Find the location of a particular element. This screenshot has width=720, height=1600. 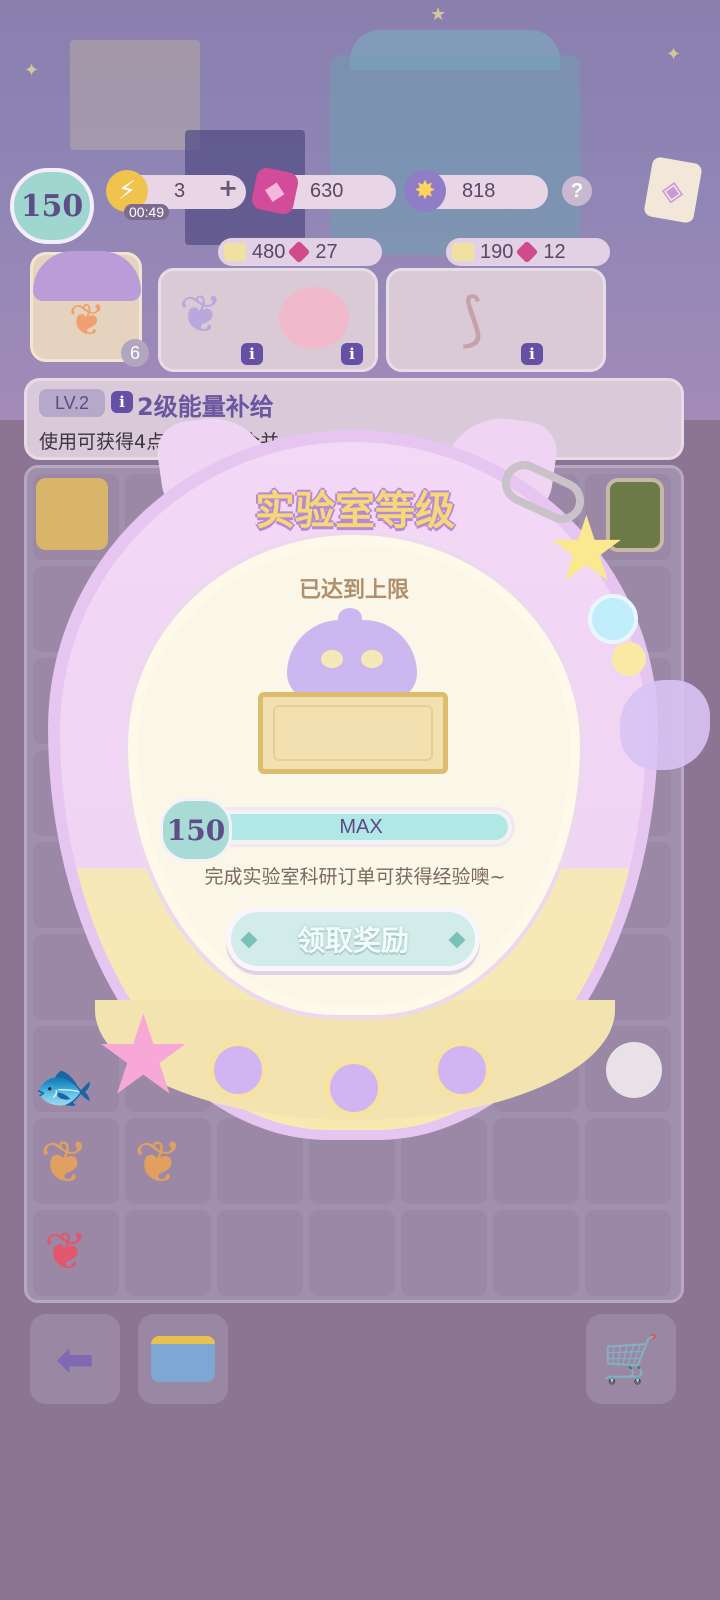

pink-star-charm-icon: ★ is located at coordinates (143, 1055).